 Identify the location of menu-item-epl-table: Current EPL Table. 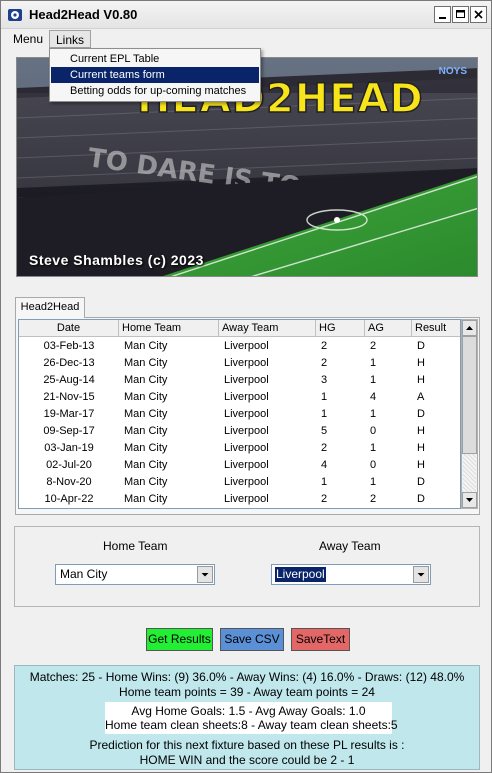
(155, 59).